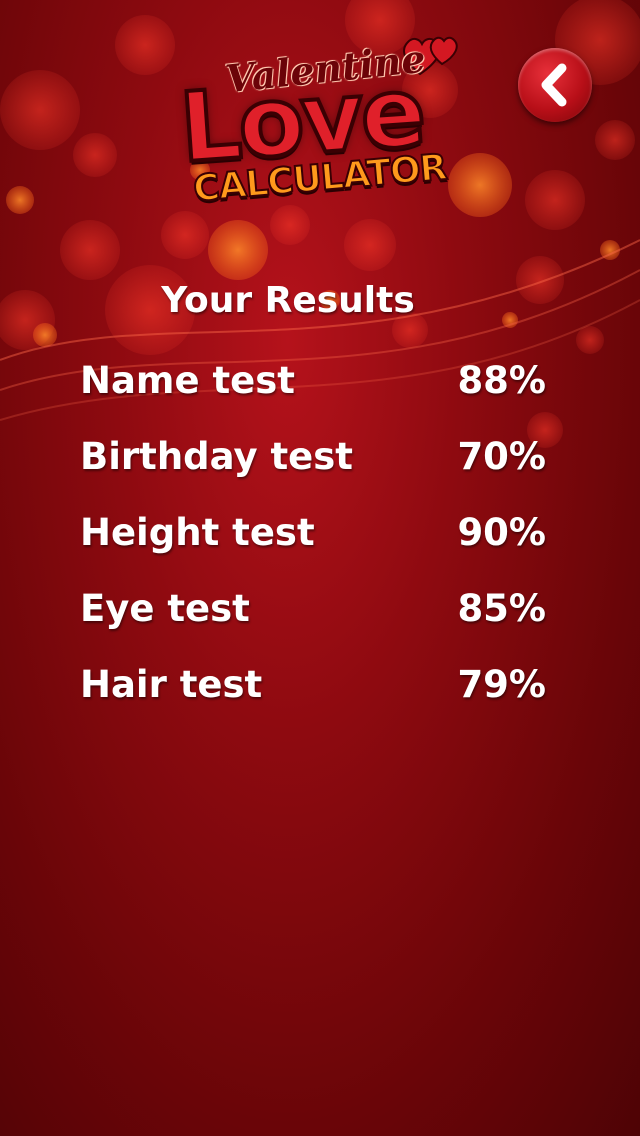 Image resolution: width=640 pixels, height=1136 pixels. I want to click on result-row-birthday: Birthday test 70%, so click(313, 469).